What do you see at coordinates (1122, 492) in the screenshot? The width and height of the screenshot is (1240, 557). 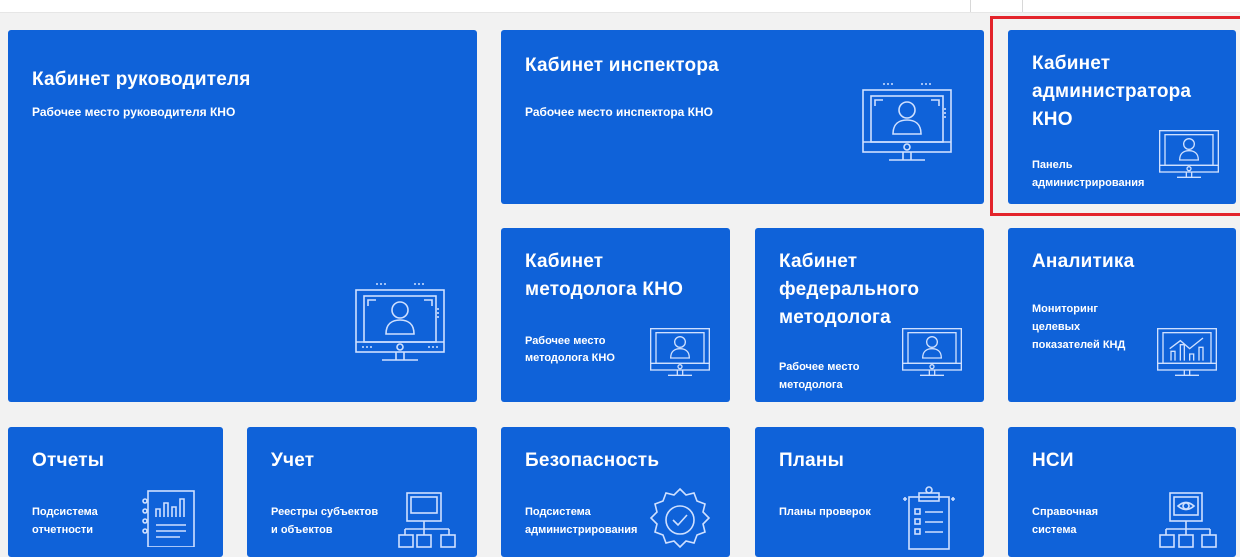 I see `tile-nsi: НСИ Справочная система` at bounding box center [1122, 492].